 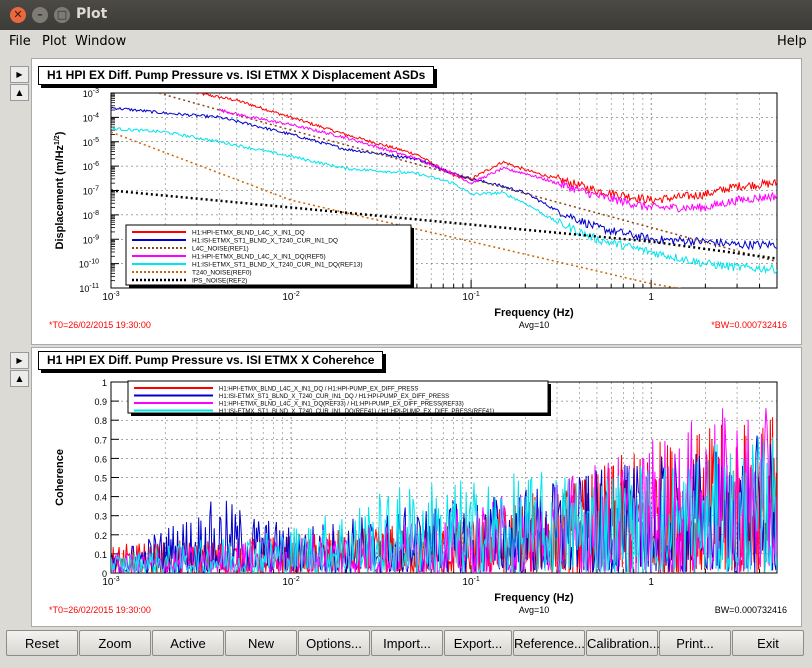 What do you see at coordinates (60, 190) in the screenshot?
I see `y-axis-label: Displacement (m/Hz1/2)` at bounding box center [60, 190].